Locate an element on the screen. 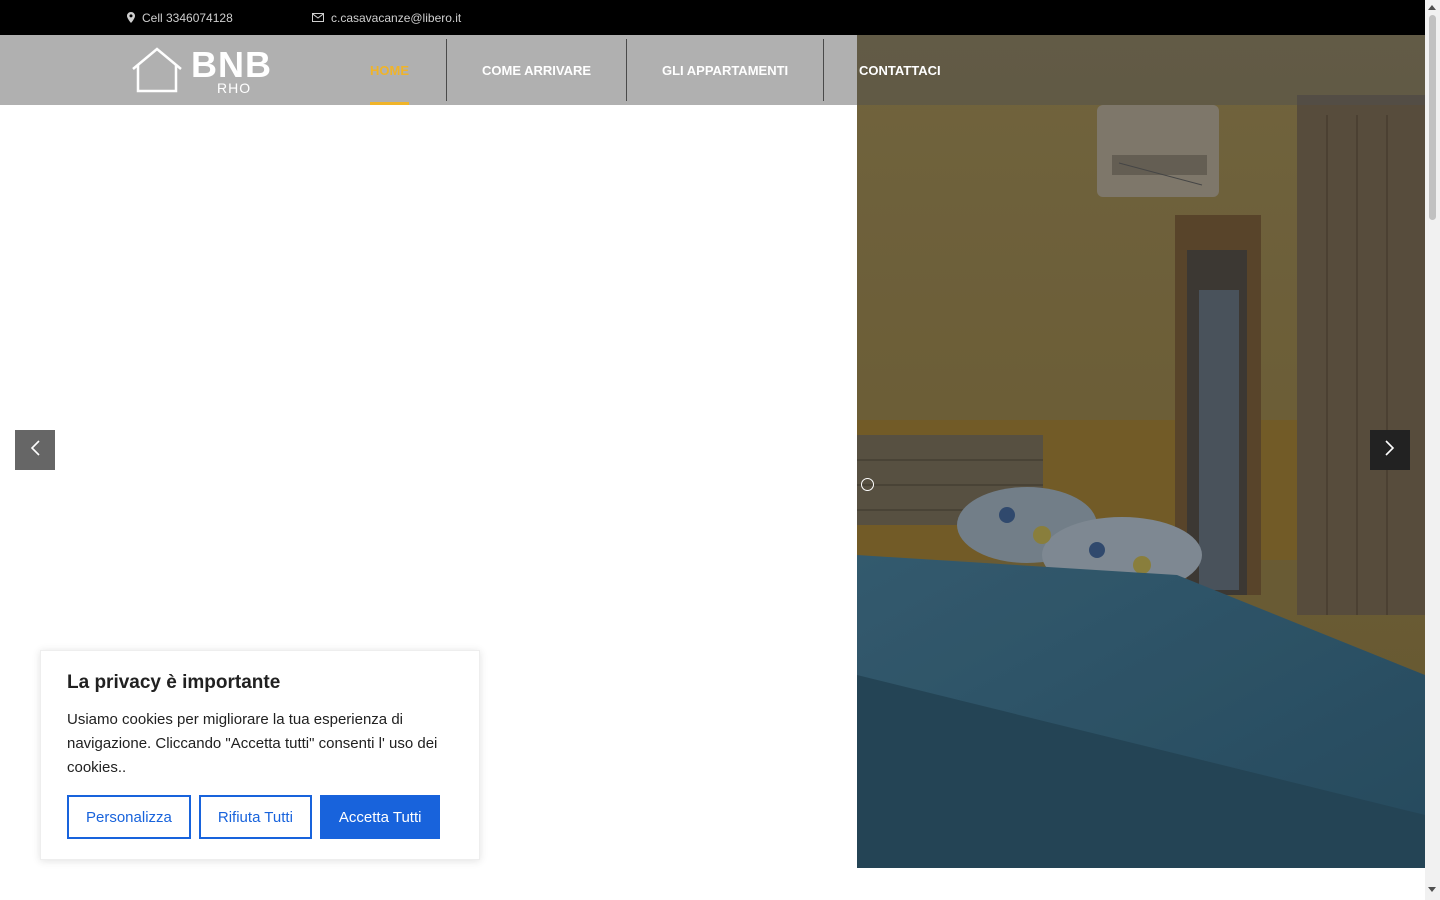 The height and width of the screenshot is (900, 1440). scroll-up-arrow is located at coordinates (1432, 7).